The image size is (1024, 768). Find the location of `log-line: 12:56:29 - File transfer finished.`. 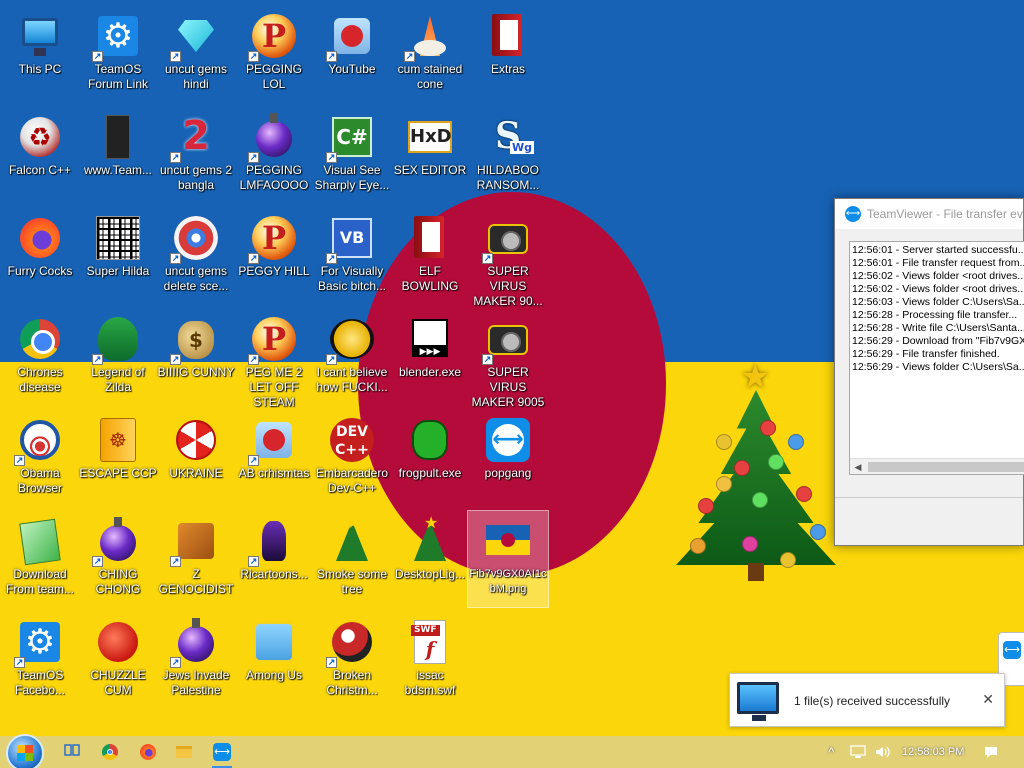

log-line: 12:56:29 - File transfer finished. is located at coordinates (926, 354).